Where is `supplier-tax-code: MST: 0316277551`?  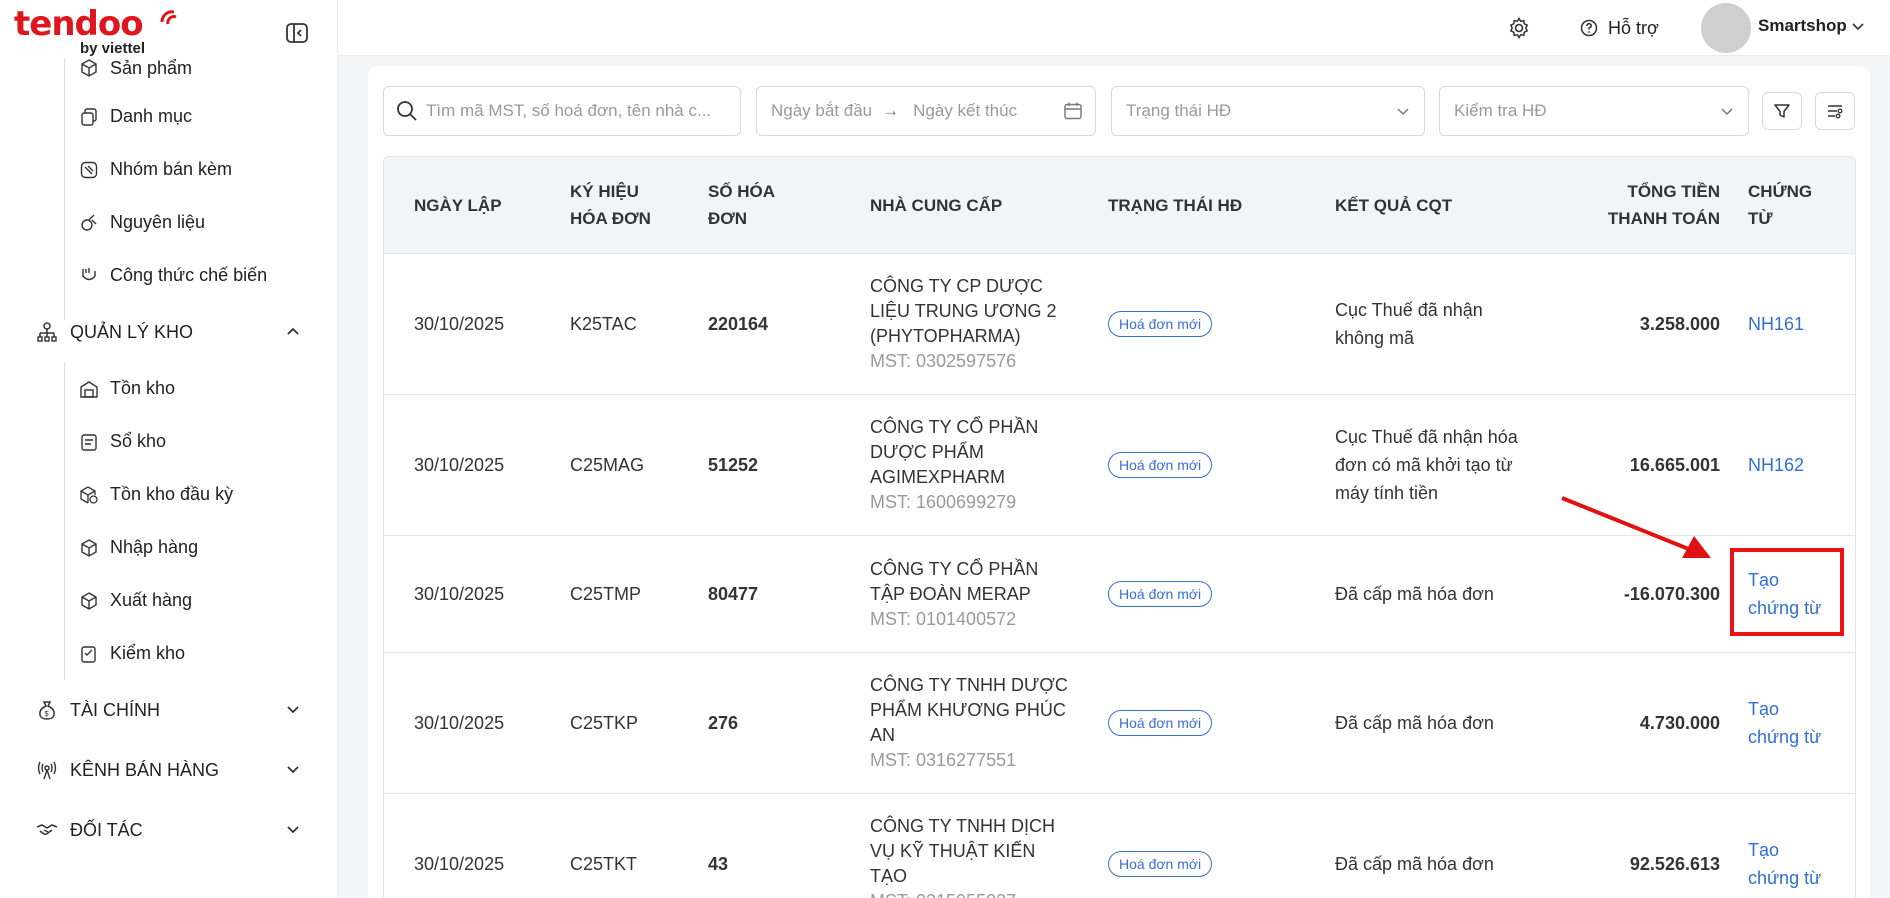
supplier-tax-code: MST: 0316277551 is located at coordinates (943, 760).